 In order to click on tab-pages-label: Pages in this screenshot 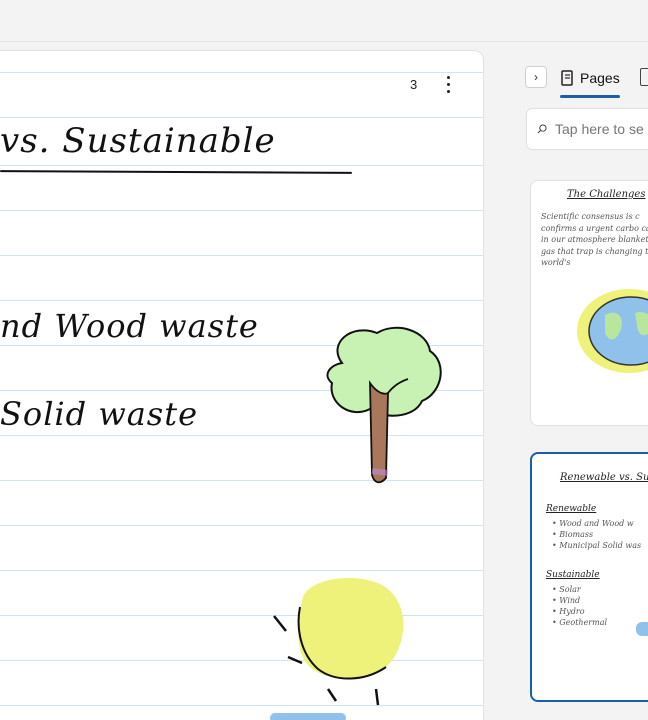, I will do `click(600, 78)`.